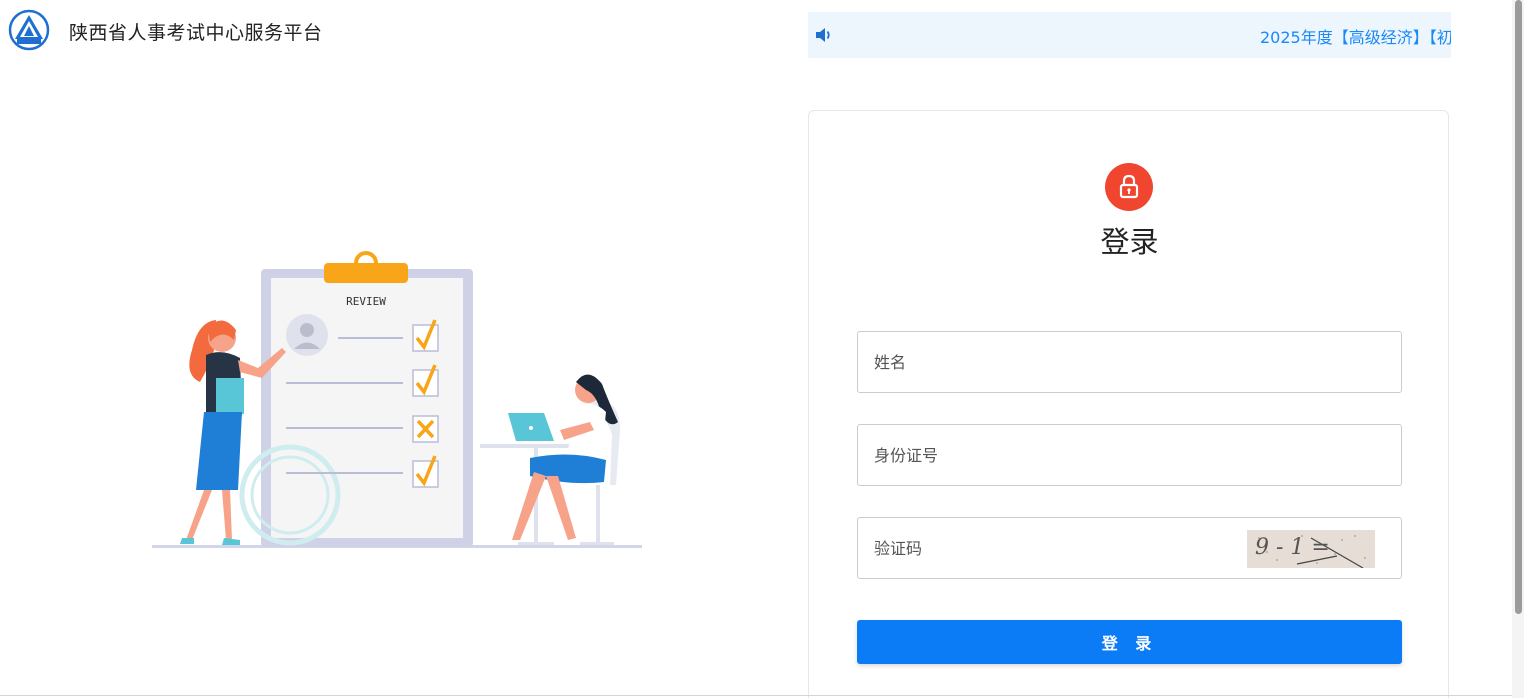 Image resolution: width=1524 pixels, height=698 pixels. I want to click on name-input, so click(1129, 362).